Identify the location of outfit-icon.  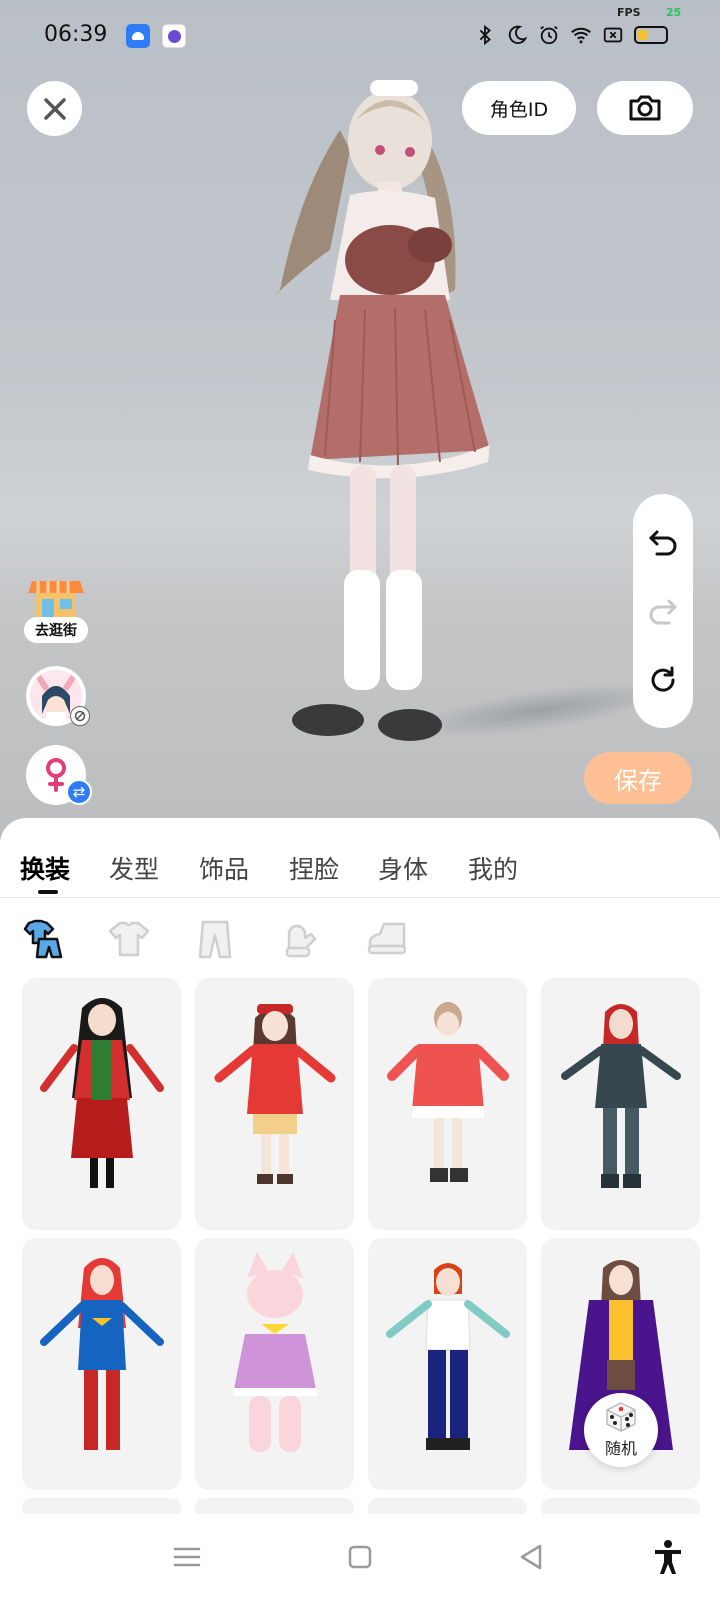
(43, 939).